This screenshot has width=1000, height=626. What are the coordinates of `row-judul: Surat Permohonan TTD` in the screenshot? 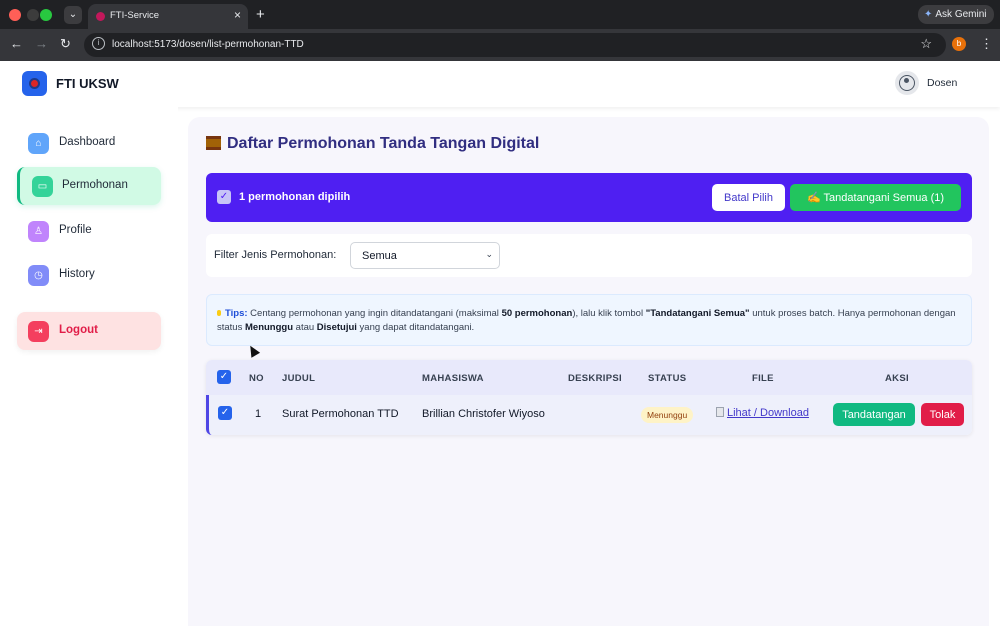 It's located at (340, 414).